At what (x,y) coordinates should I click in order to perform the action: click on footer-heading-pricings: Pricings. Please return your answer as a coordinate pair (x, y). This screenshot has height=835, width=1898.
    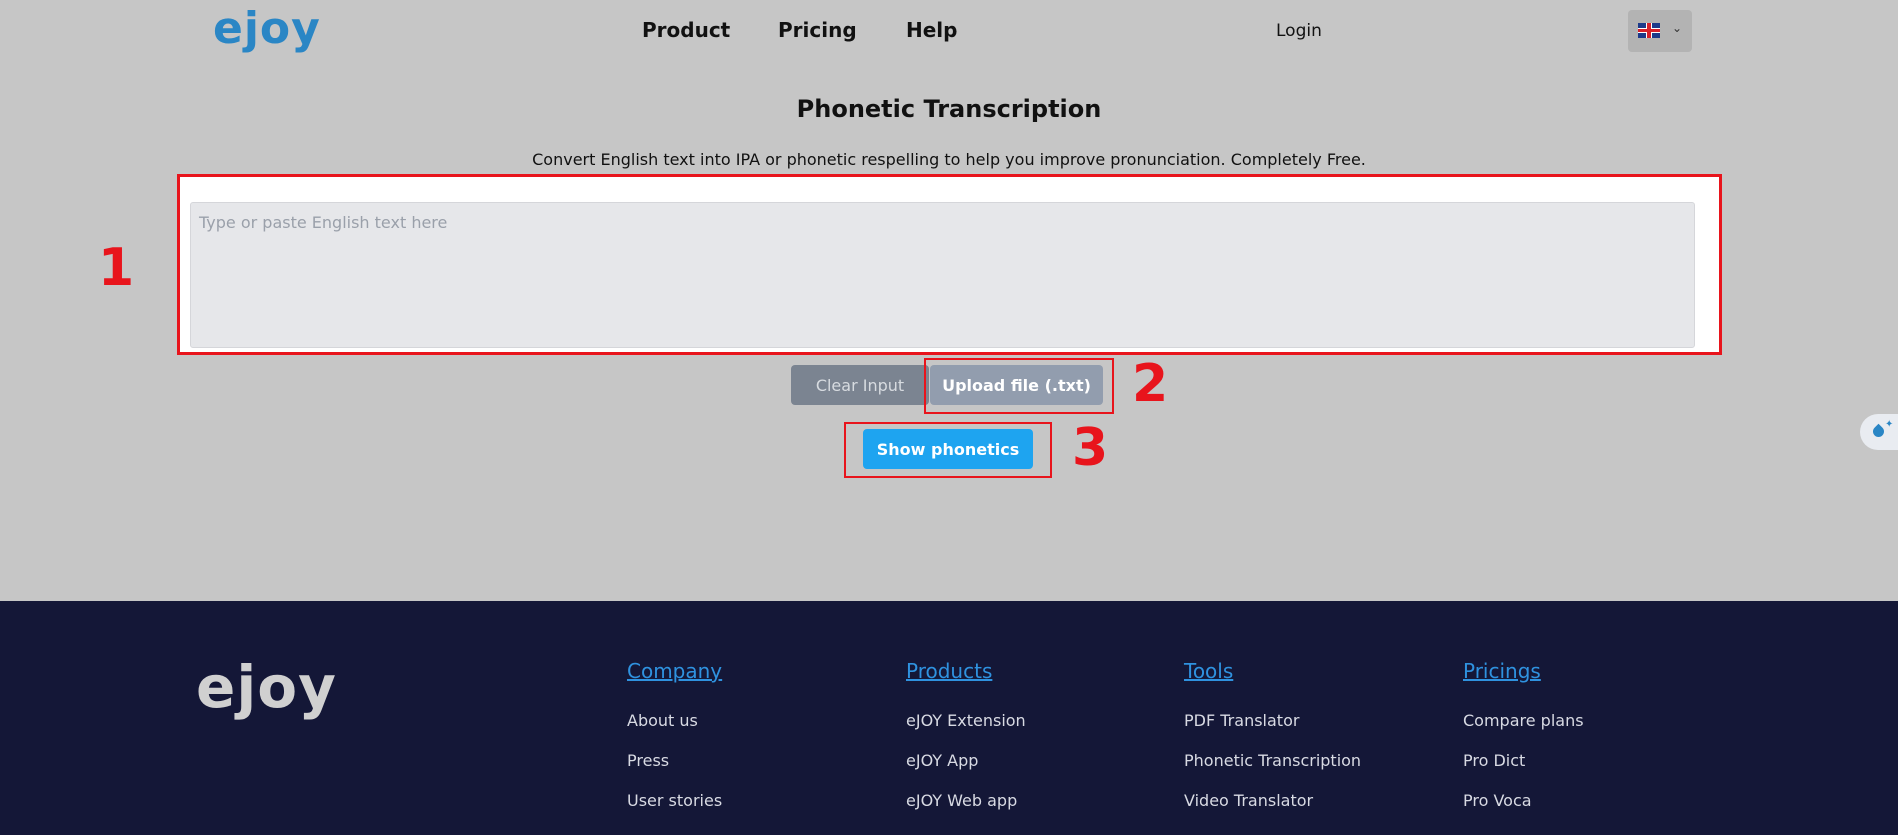
    Looking at the image, I should click on (1502, 671).